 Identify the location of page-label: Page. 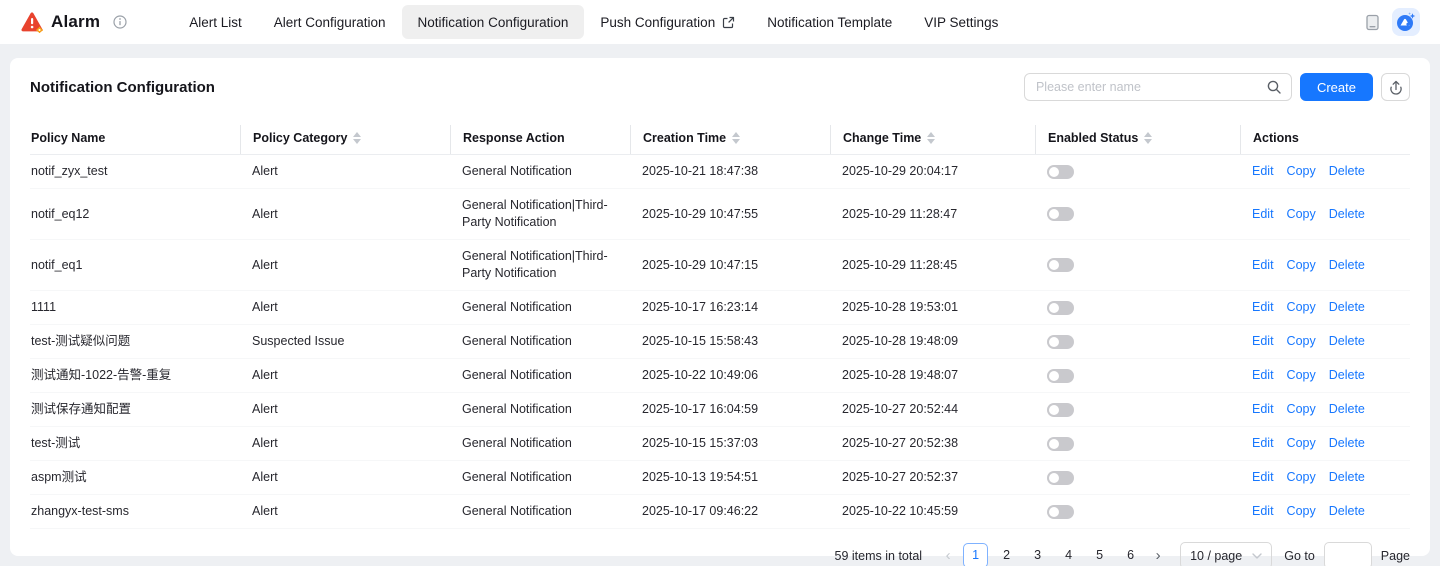
(1395, 555).